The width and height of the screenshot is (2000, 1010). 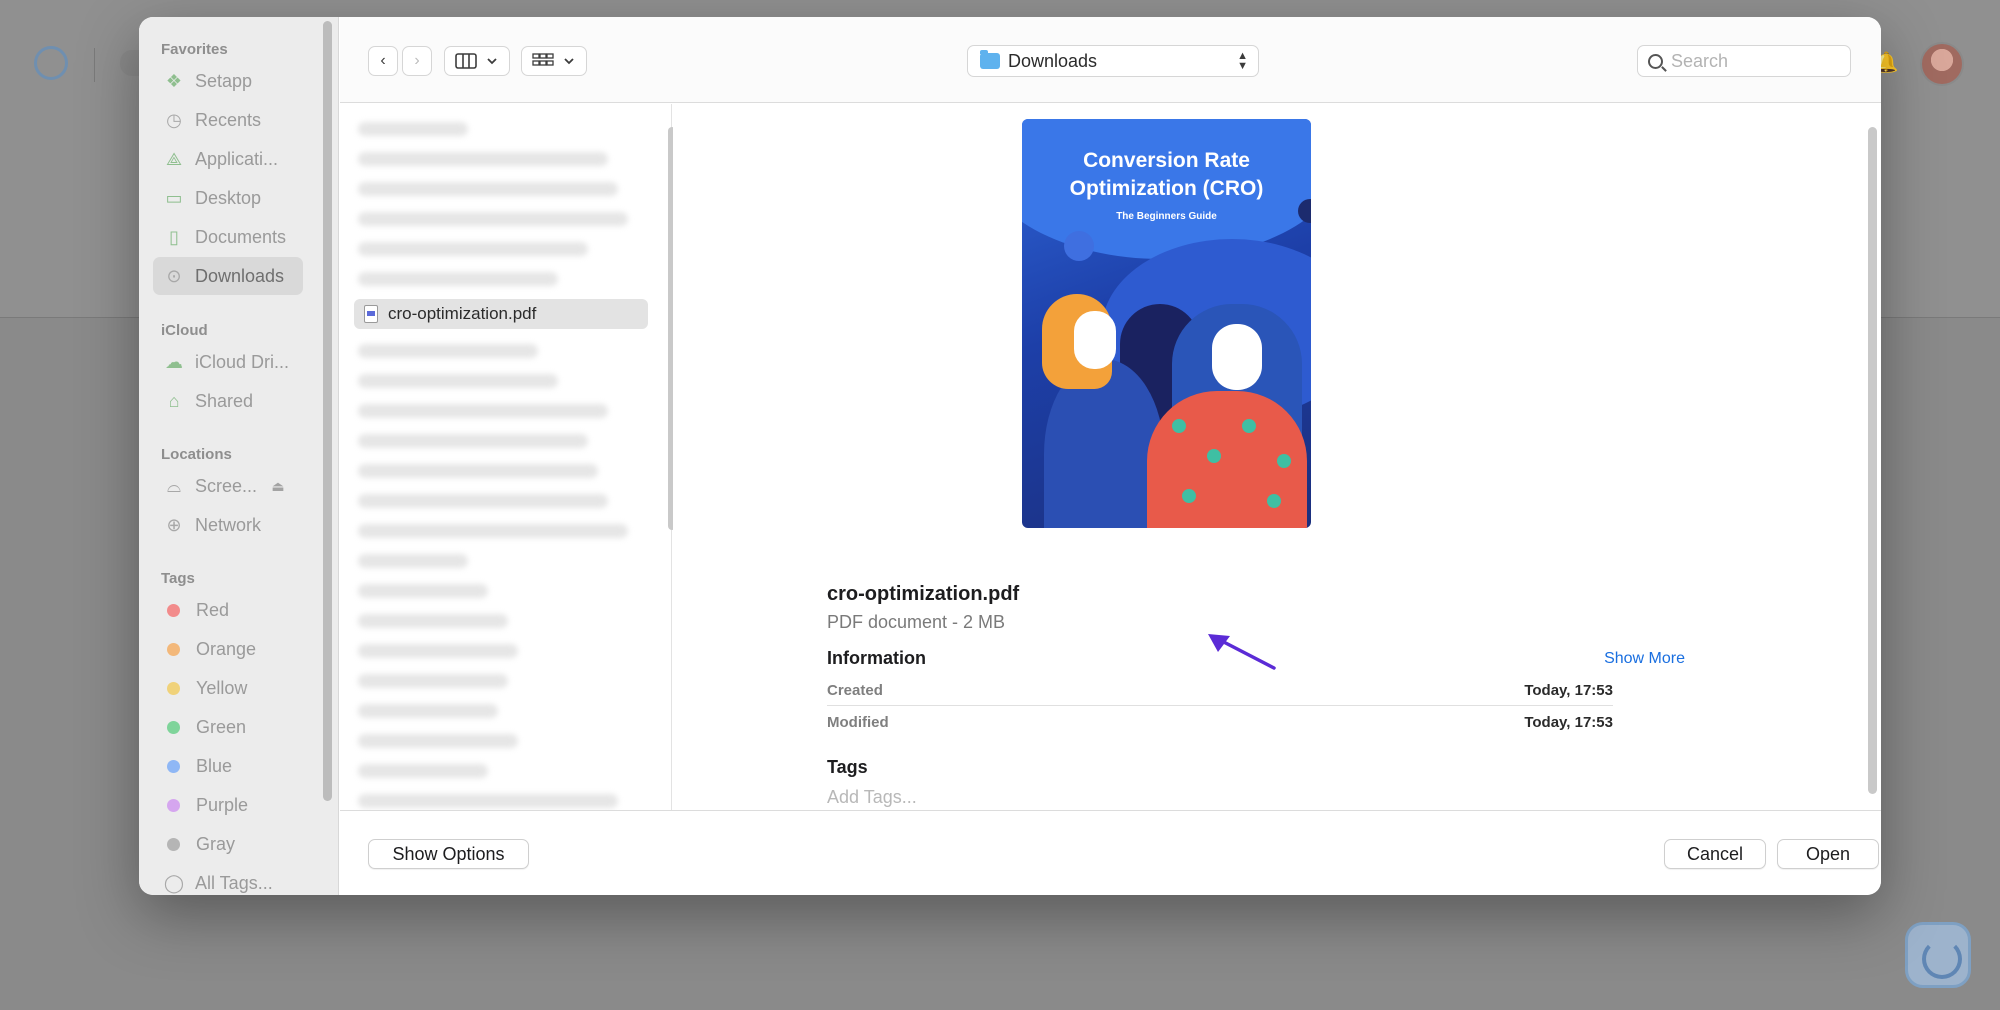 What do you see at coordinates (174, 197) in the screenshot?
I see `desktop-icon: ▭` at bounding box center [174, 197].